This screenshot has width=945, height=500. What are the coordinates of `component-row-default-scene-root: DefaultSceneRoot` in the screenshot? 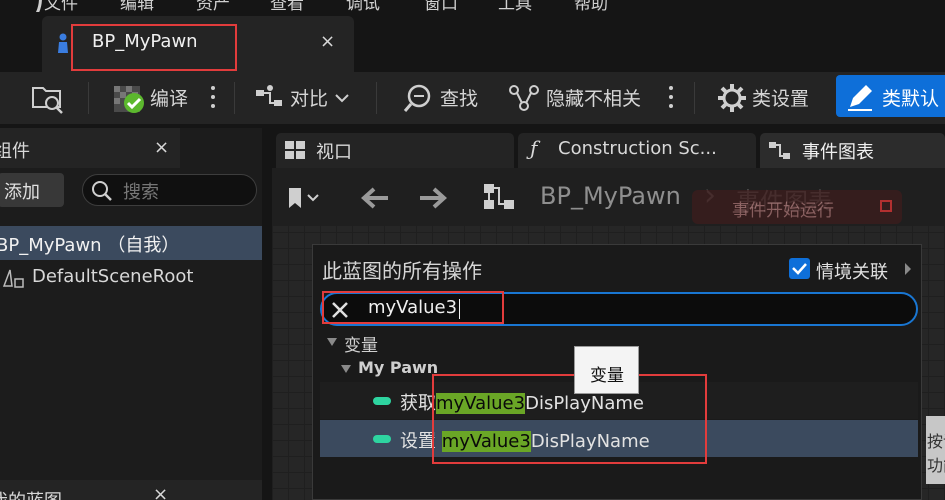 It's located at (131, 278).